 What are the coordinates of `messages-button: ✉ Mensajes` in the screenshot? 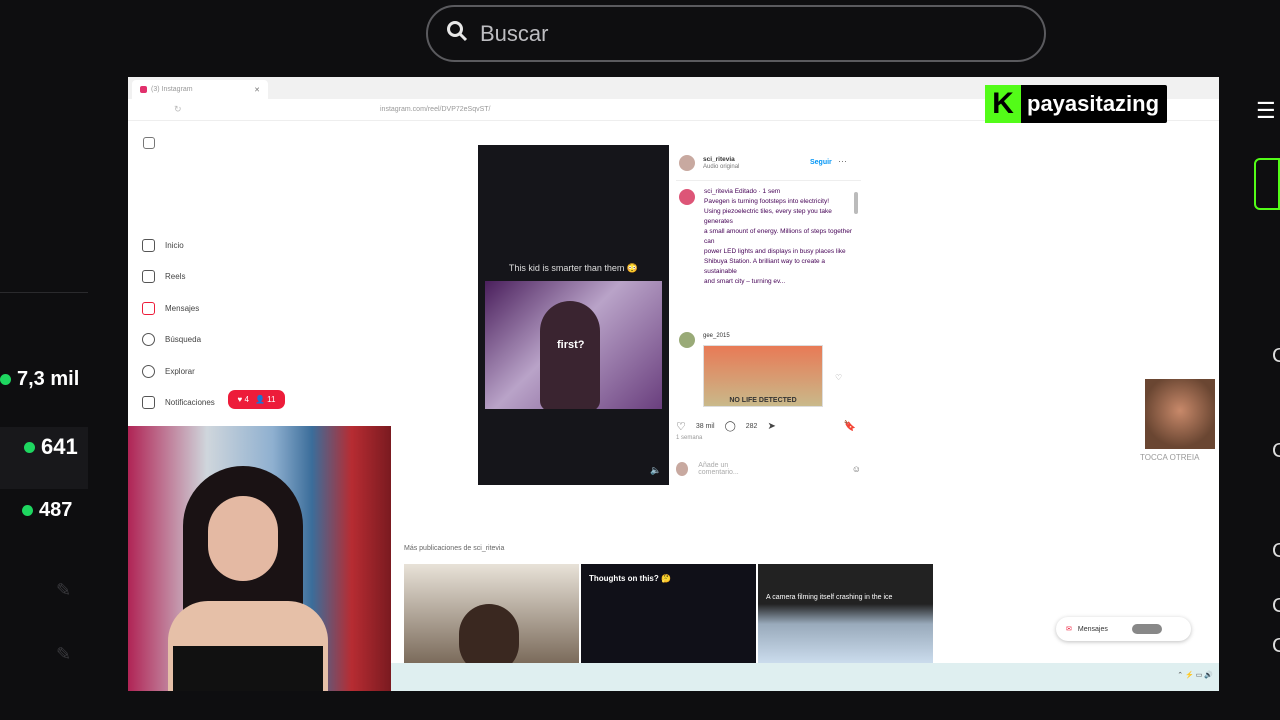 It's located at (1123, 629).